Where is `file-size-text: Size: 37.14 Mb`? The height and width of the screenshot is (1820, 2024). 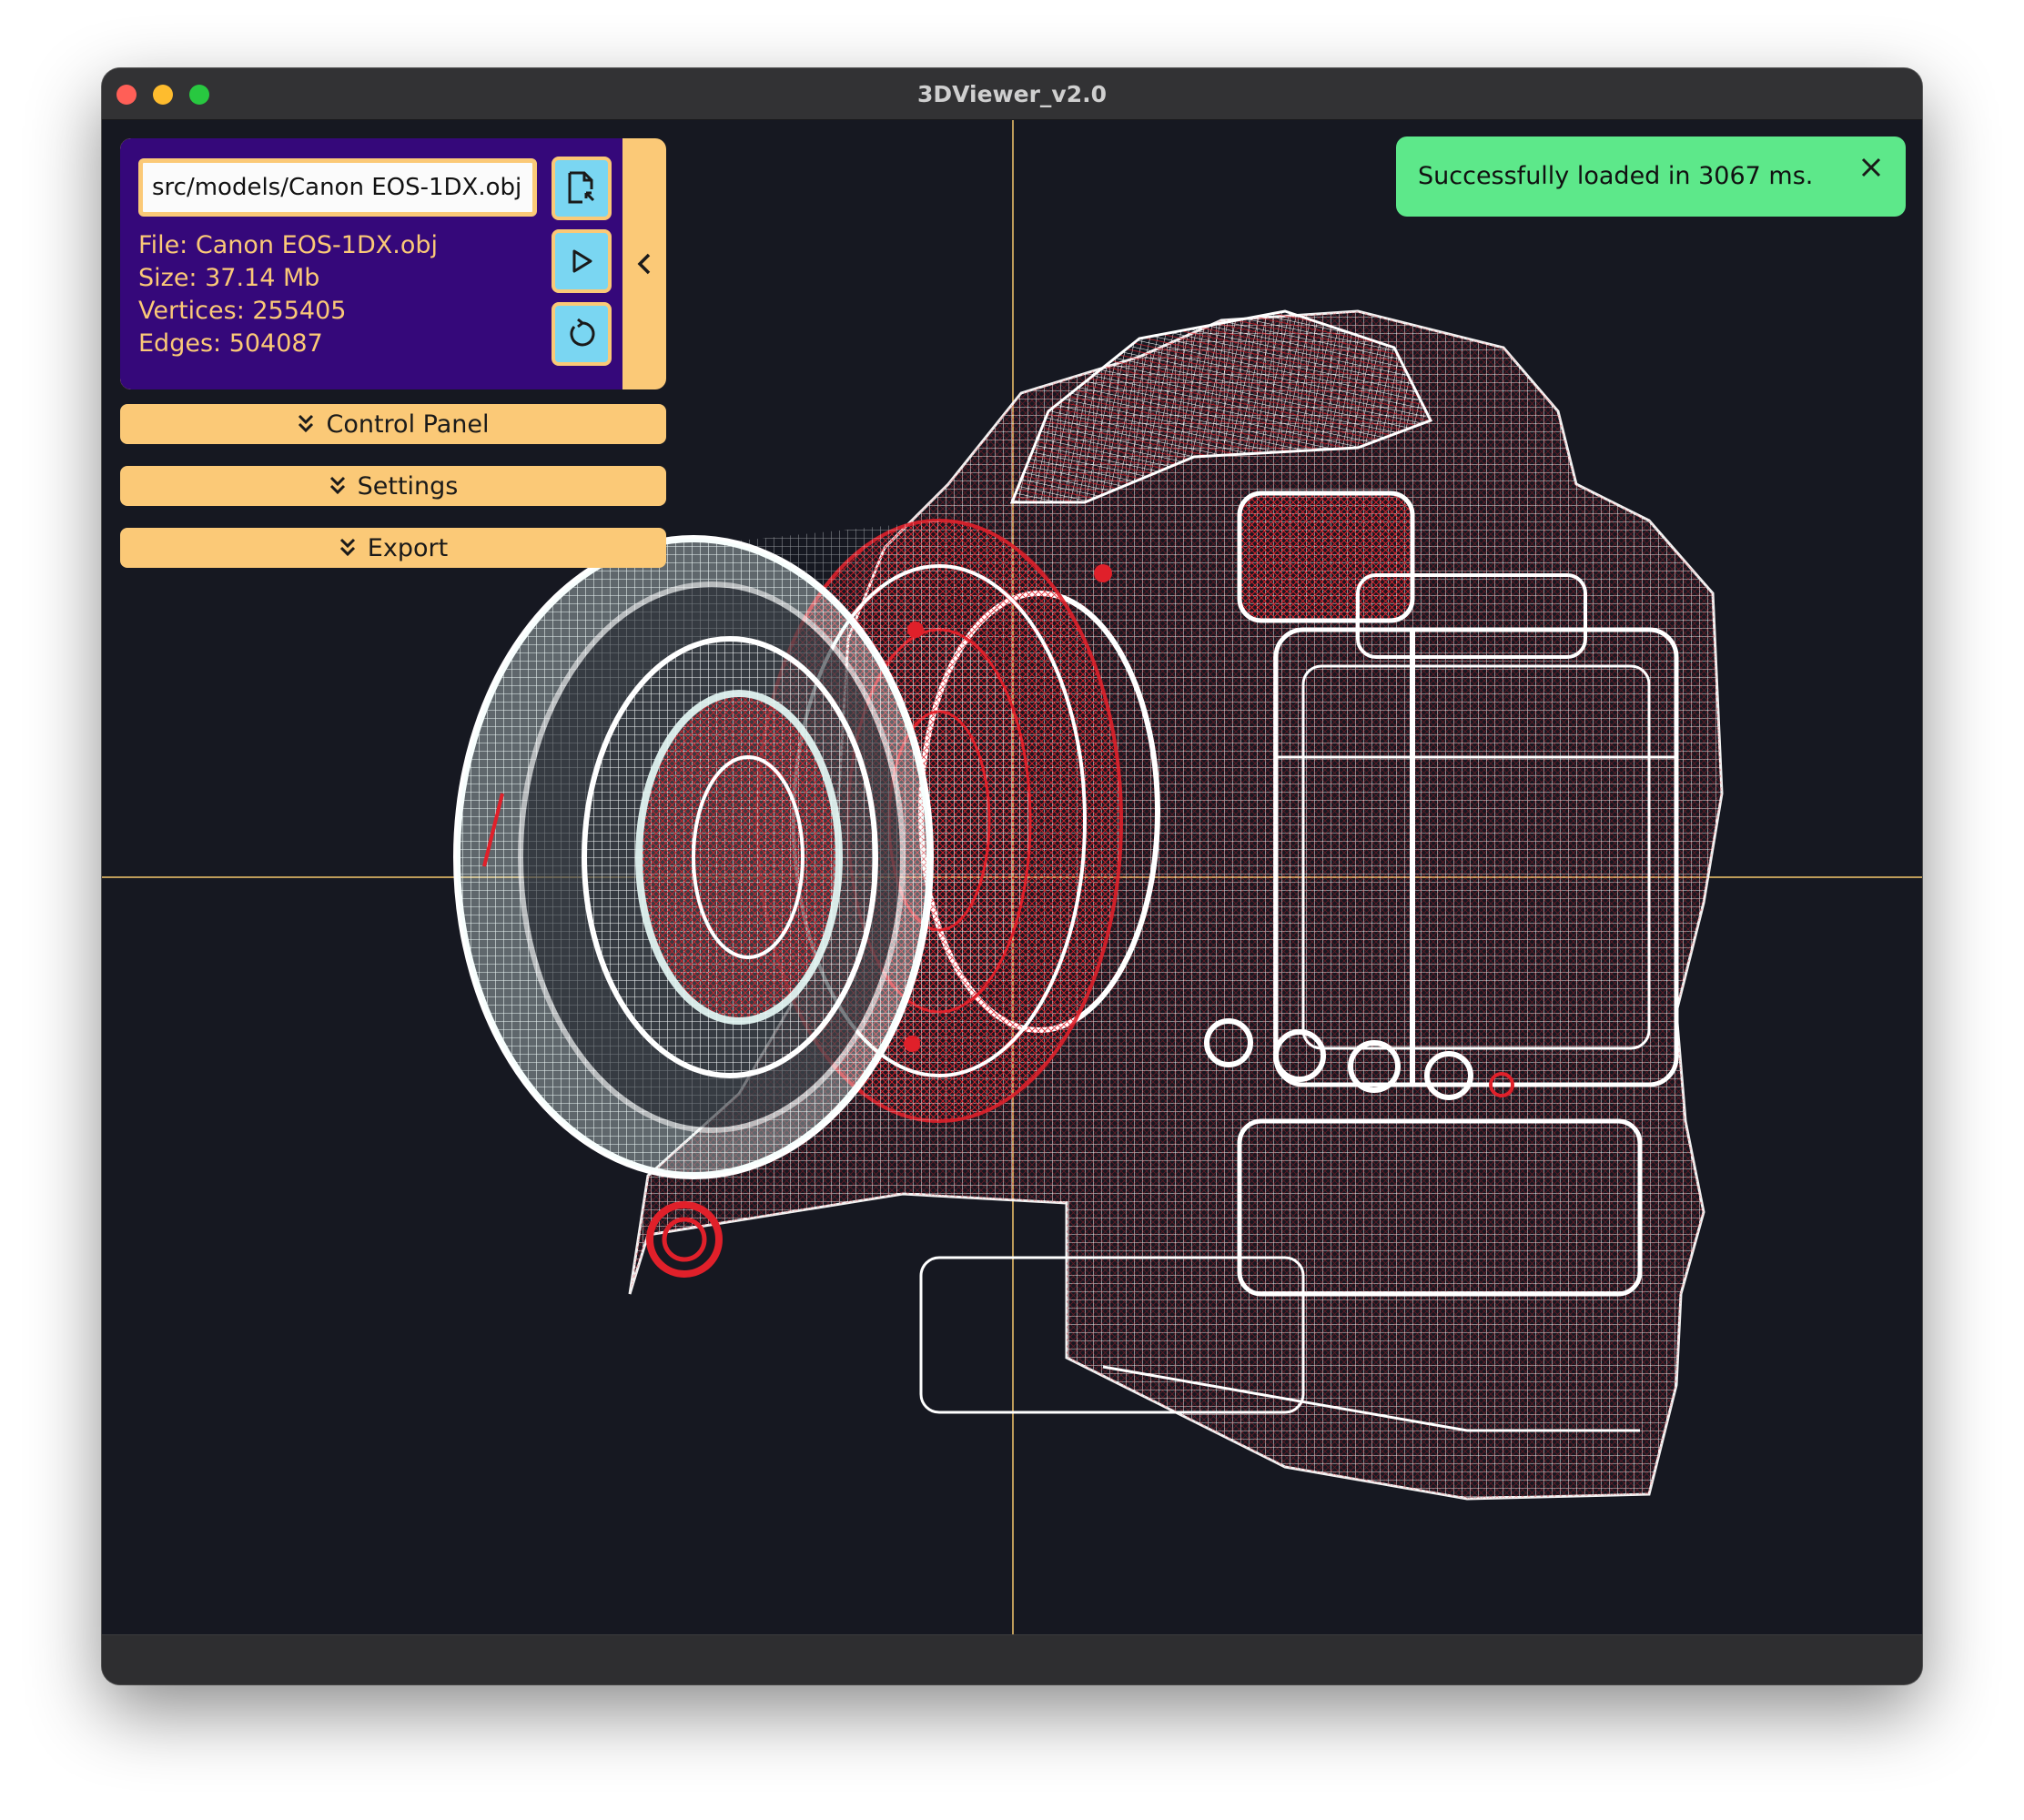 file-size-text: Size: 37.14 Mb is located at coordinates (229, 278).